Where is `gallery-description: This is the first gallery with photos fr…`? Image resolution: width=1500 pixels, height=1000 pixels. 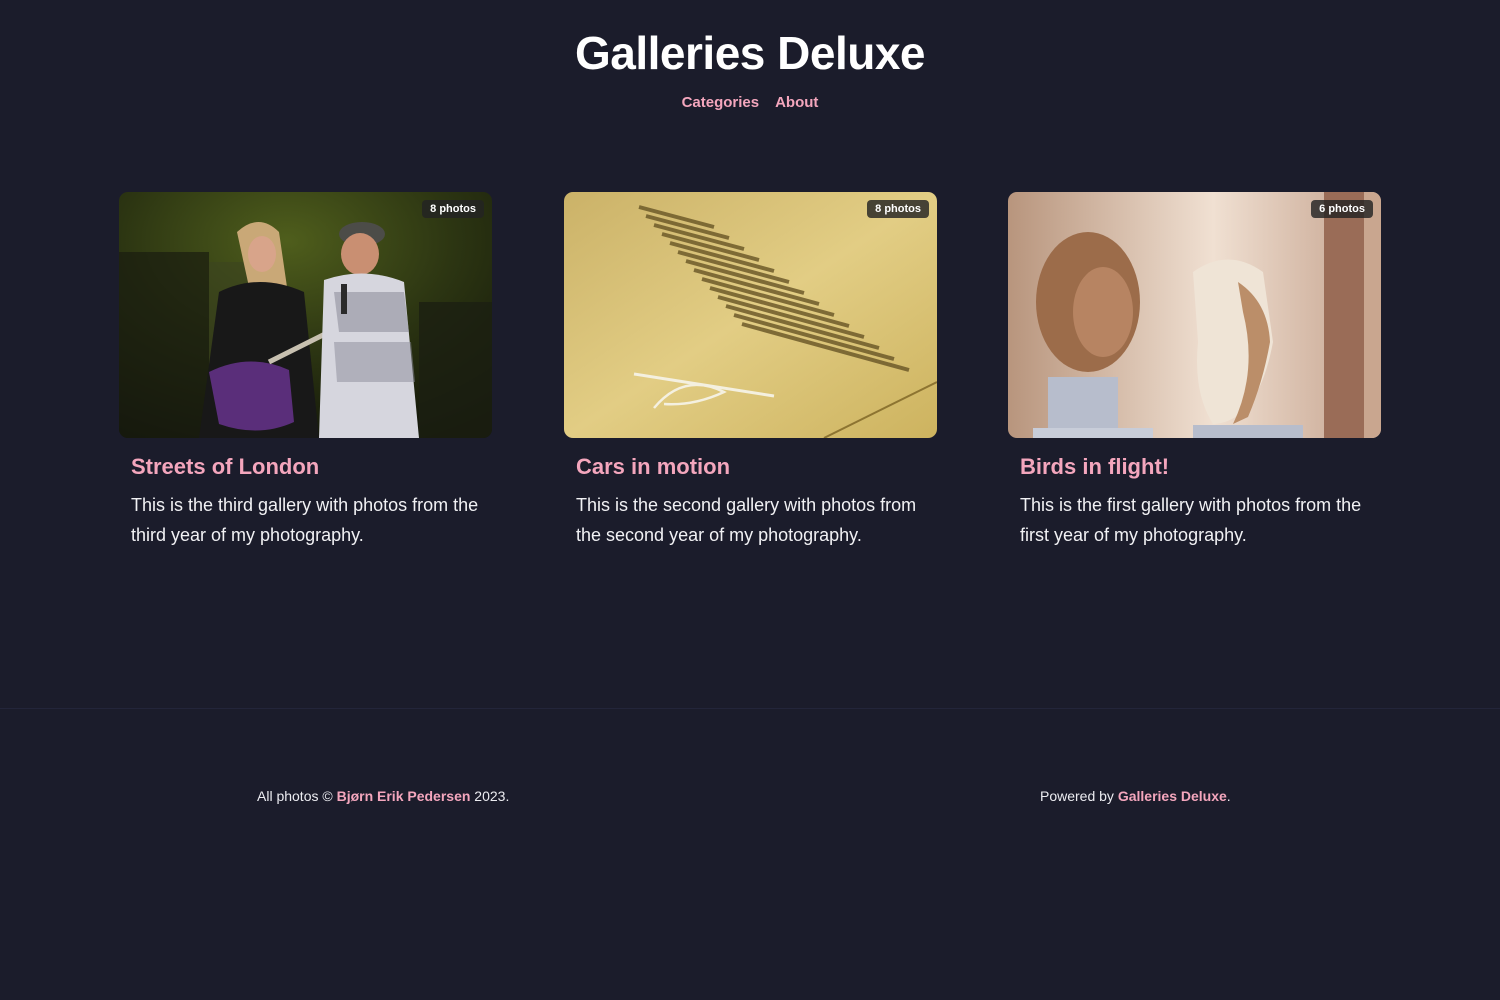
gallery-description: This is the first gallery with photos fr… is located at coordinates (1191, 520).